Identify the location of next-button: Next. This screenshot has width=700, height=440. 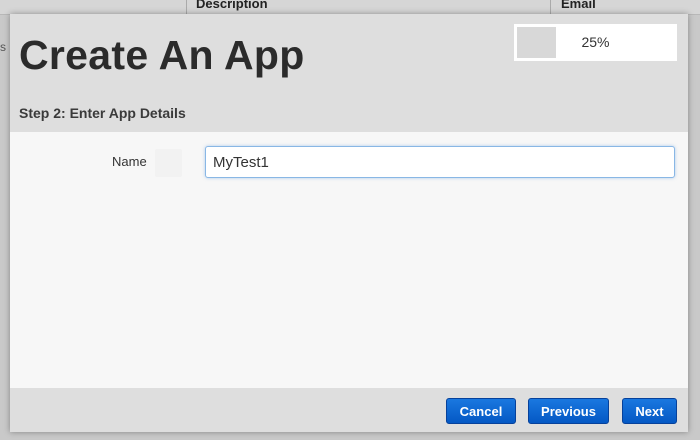
(649, 411).